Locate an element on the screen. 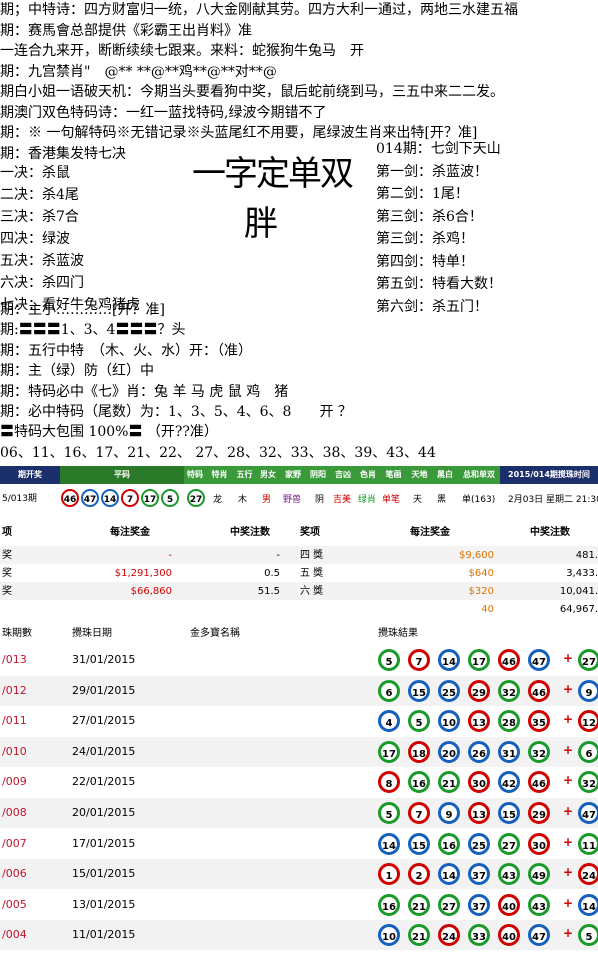 Image resolution: width=598 pixels, height=957 pixels. result-ball: 16 is located at coordinates (449, 843).